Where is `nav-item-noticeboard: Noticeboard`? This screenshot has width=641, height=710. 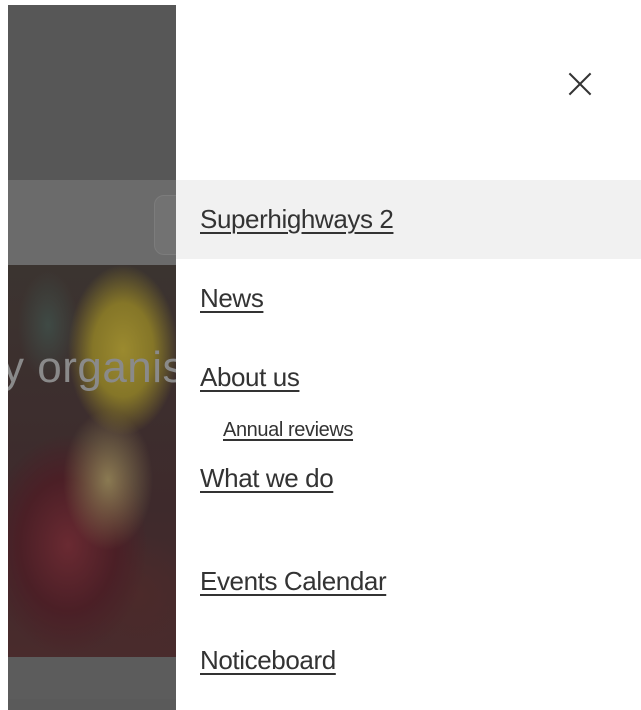
nav-item-noticeboard: Noticeboard is located at coordinates (408, 660).